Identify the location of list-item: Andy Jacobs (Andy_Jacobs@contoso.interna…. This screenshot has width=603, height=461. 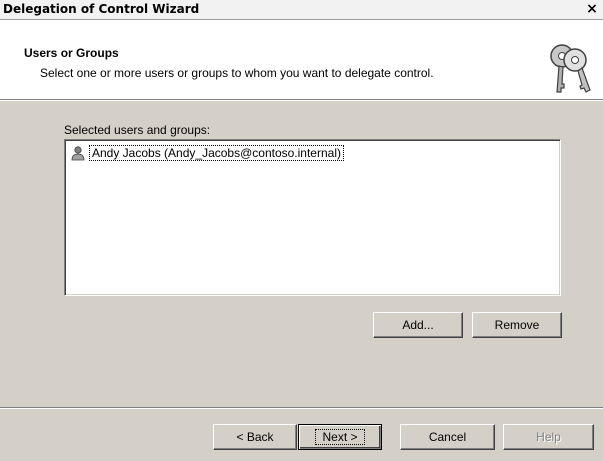
(207, 153).